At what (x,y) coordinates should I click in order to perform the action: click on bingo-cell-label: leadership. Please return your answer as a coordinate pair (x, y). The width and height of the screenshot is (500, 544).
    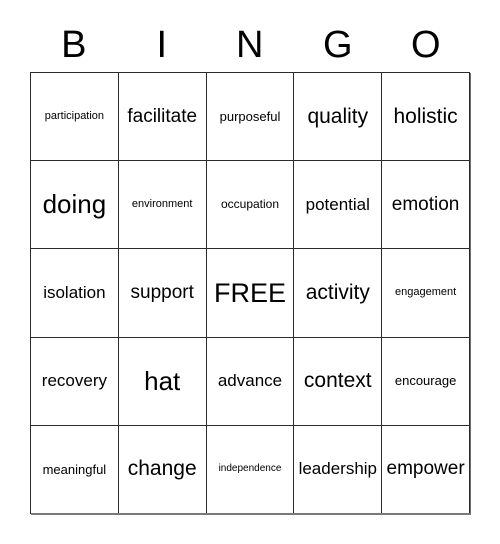
    Looking at the image, I should click on (338, 469).